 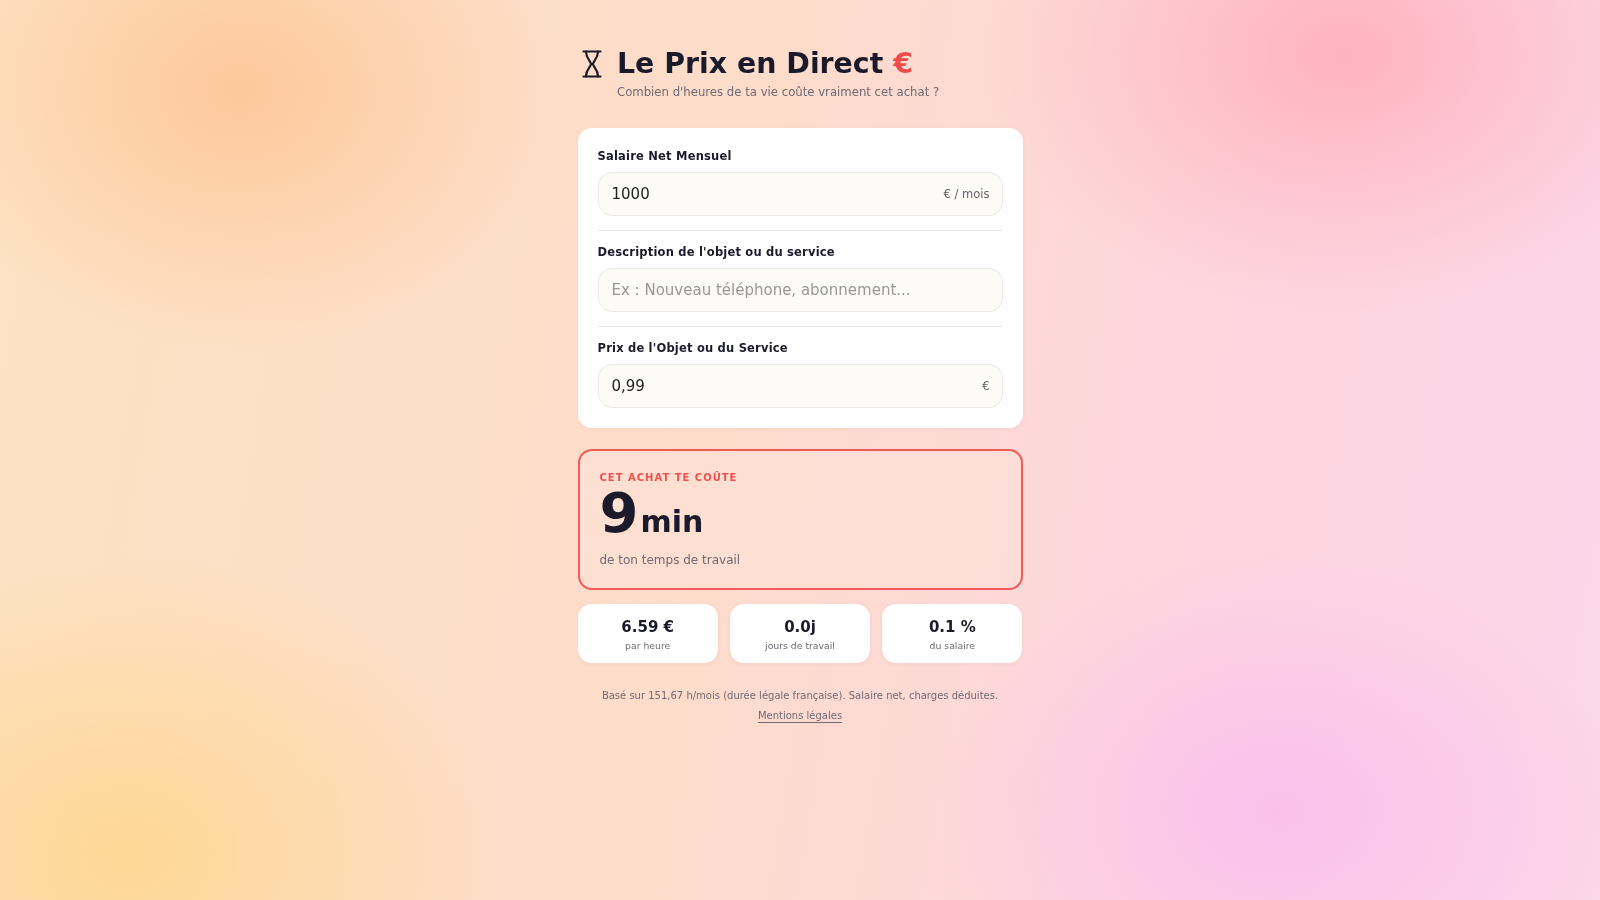 What do you see at coordinates (648, 645) in the screenshot?
I see `stat-label: par heure` at bounding box center [648, 645].